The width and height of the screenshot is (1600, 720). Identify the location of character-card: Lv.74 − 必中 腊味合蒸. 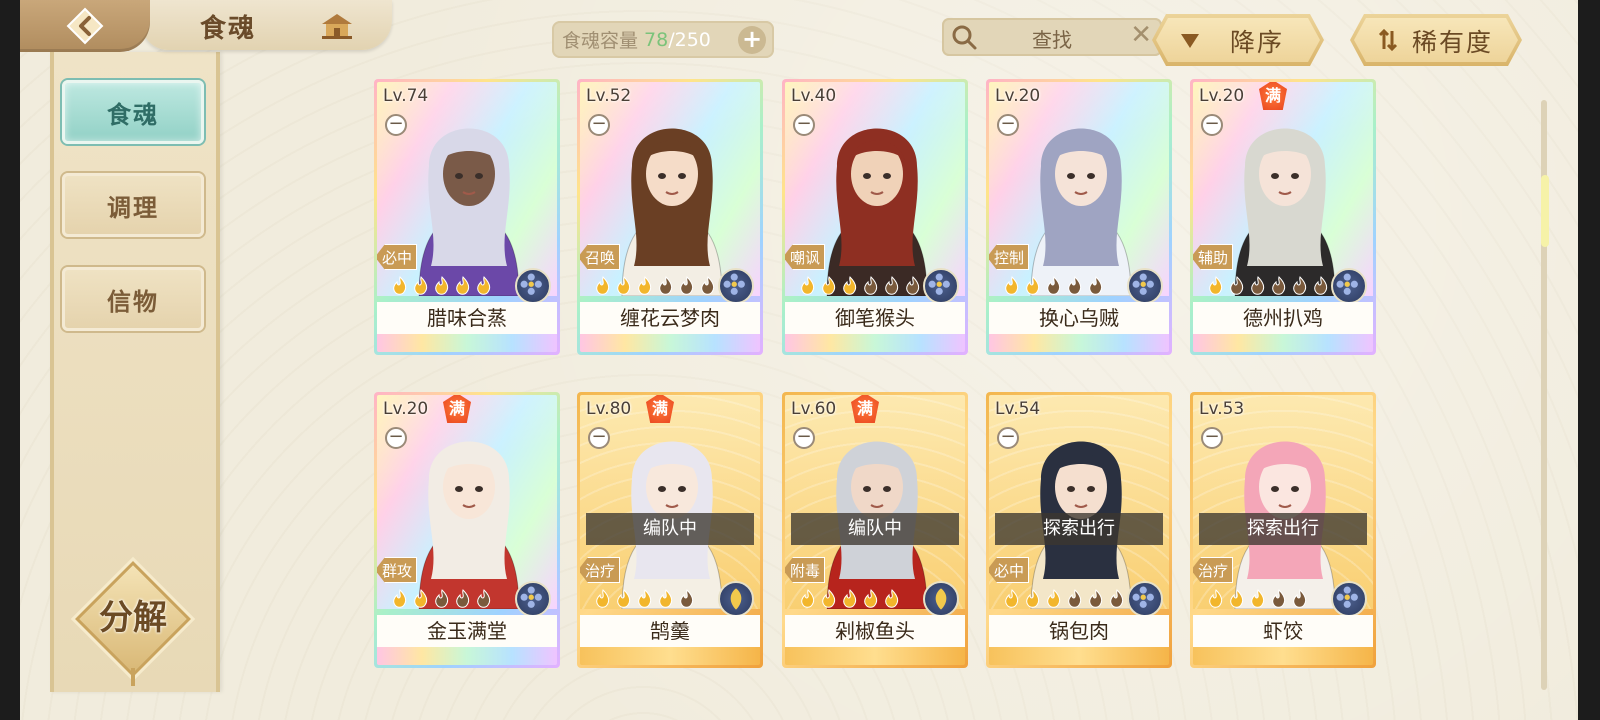
(467, 217).